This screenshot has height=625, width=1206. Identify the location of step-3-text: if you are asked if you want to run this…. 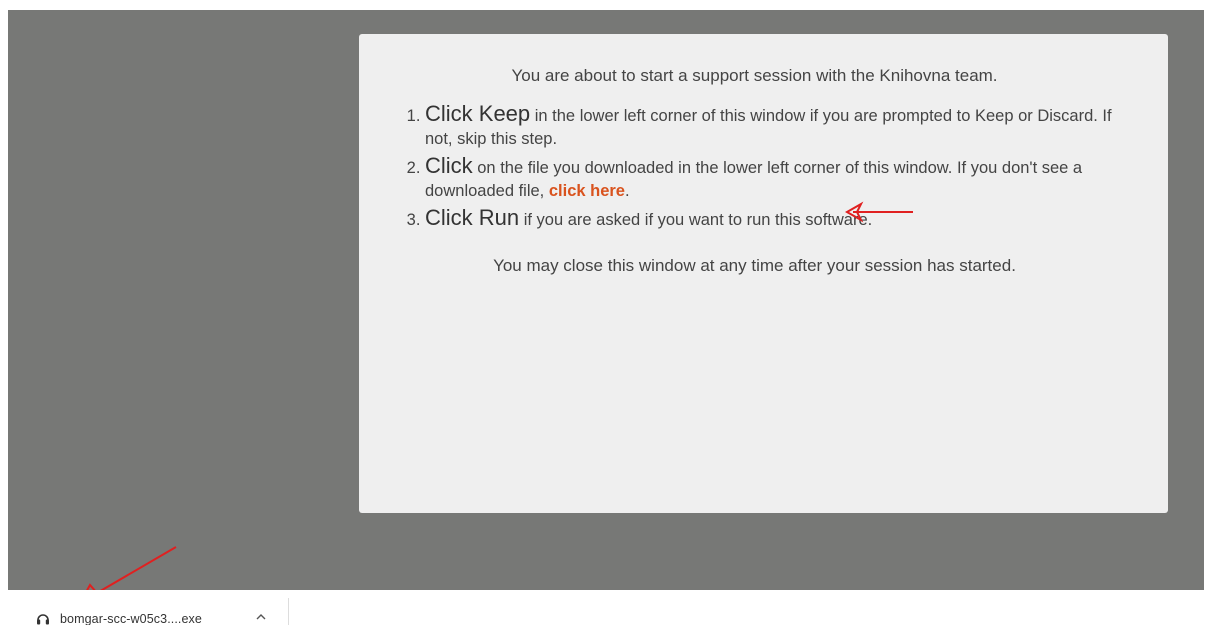
(696, 220).